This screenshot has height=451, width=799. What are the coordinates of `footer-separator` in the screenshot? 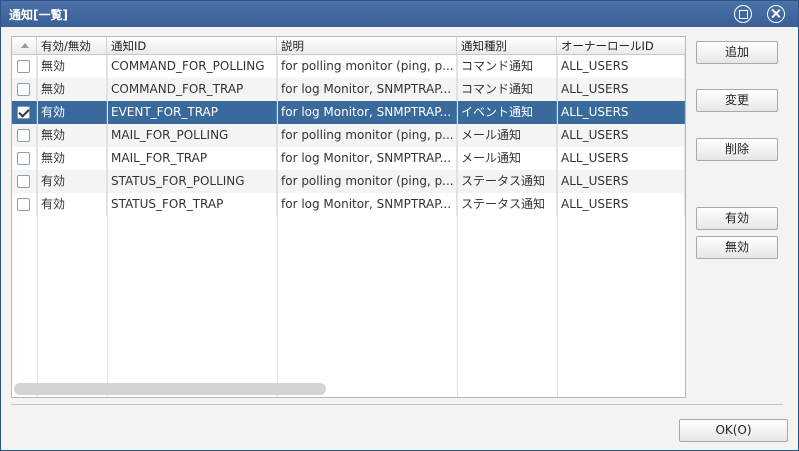 It's located at (397, 404).